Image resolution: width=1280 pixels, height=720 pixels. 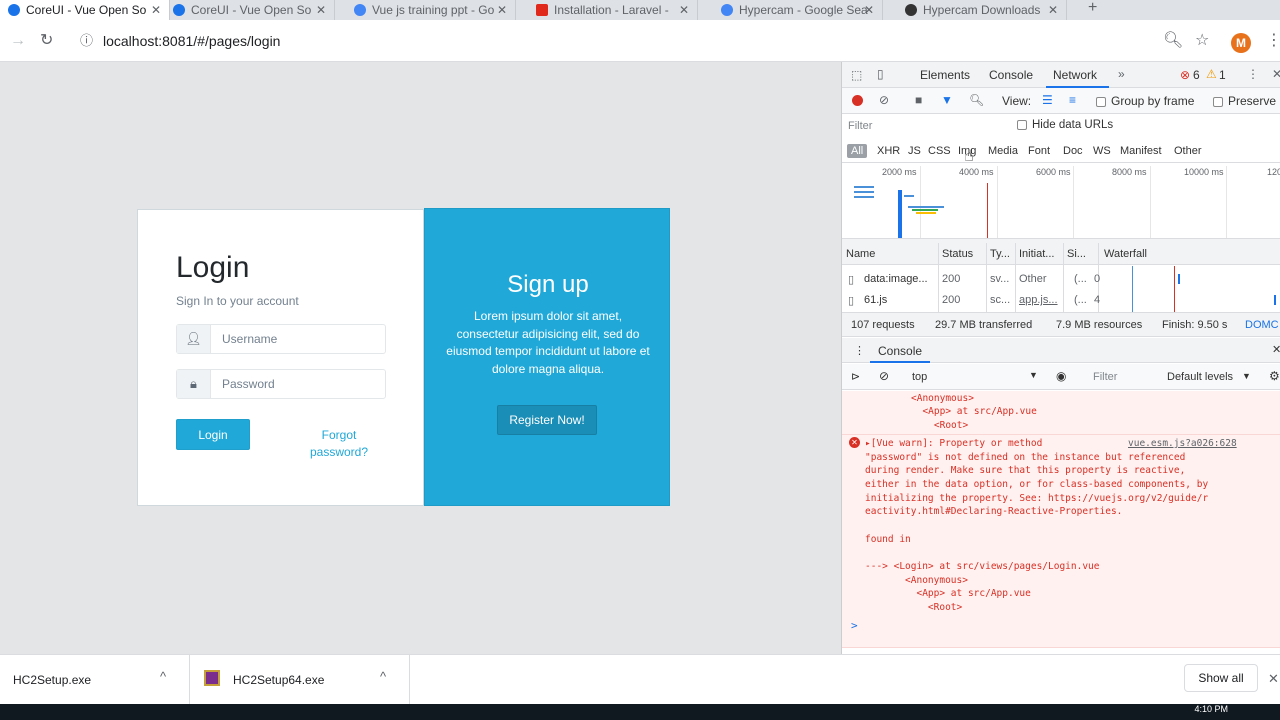 What do you see at coordinates (1145, 101) in the screenshot?
I see `group-by-frame-checkbox: Group by frame` at bounding box center [1145, 101].